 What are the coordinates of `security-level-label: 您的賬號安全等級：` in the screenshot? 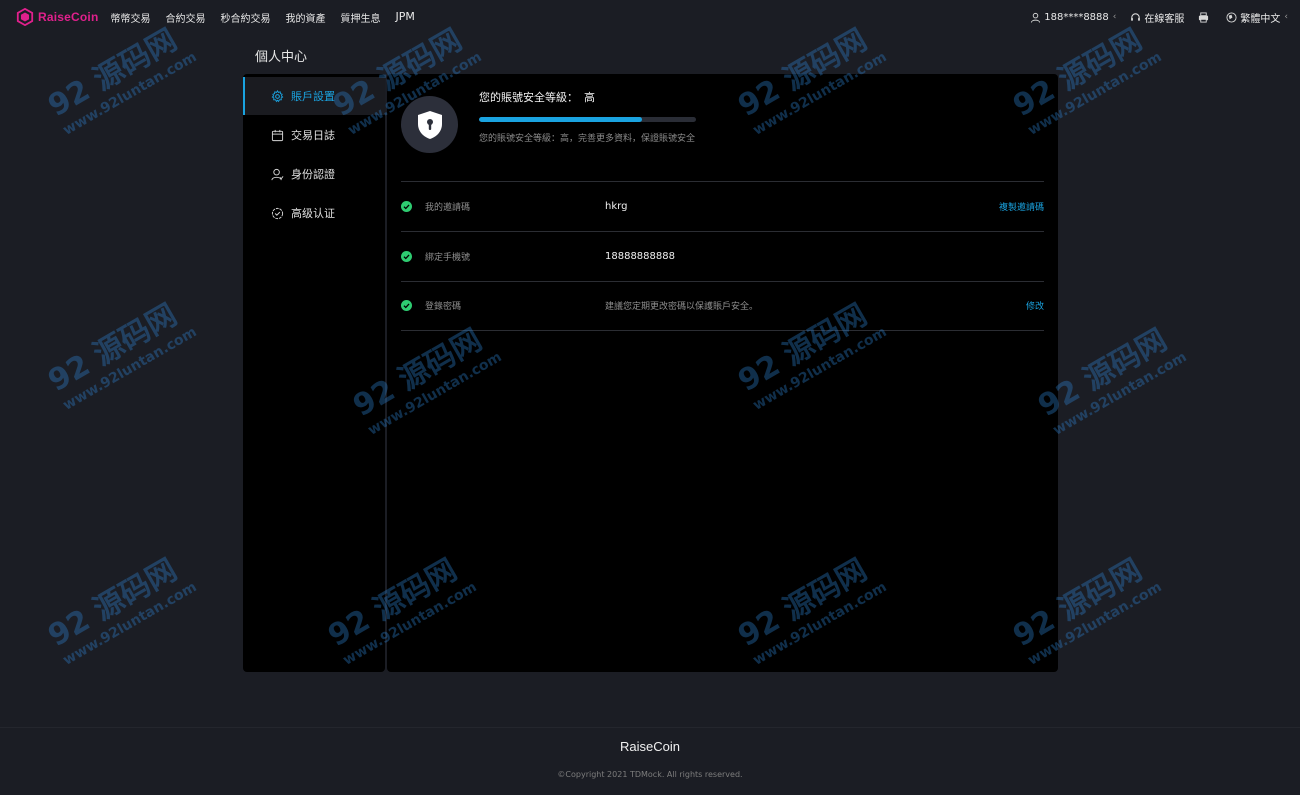 It's located at (528, 97).